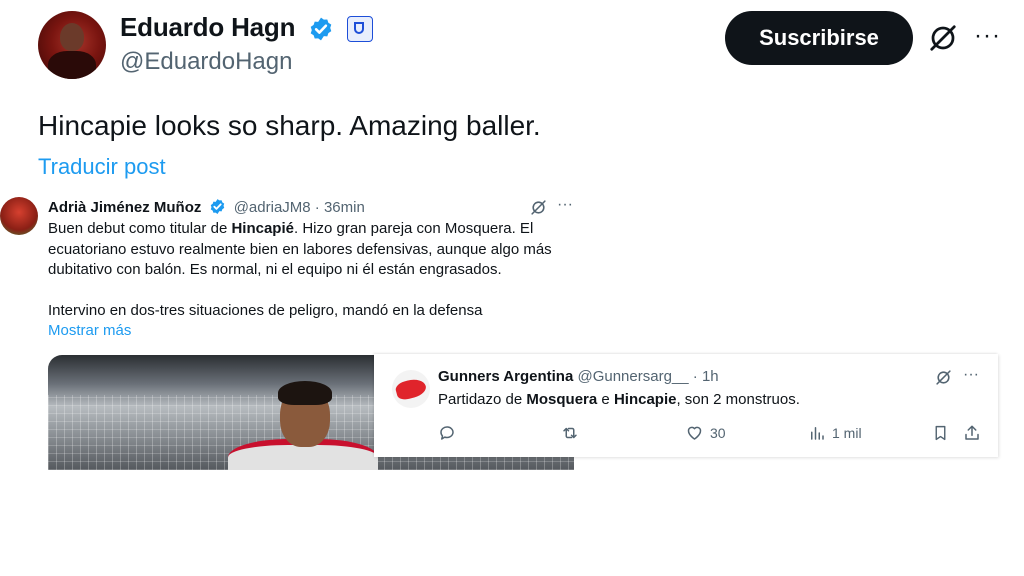 The width and height of the screenshot is (1024, 576). What do you see at coordinates (847, 433) in the screenshot?
I see `view-count: 1 mil` at bounding box center [847, 433].